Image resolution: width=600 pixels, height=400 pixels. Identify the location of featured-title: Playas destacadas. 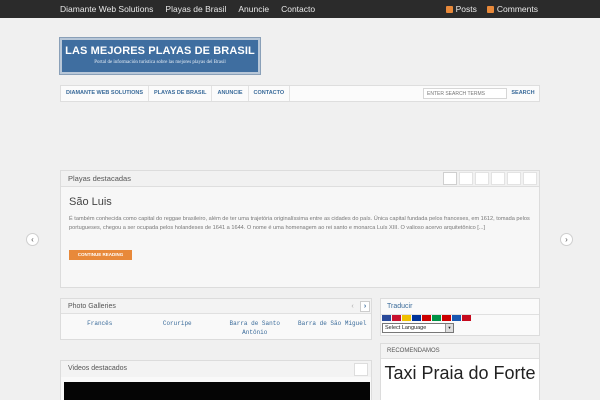
(99, 178).